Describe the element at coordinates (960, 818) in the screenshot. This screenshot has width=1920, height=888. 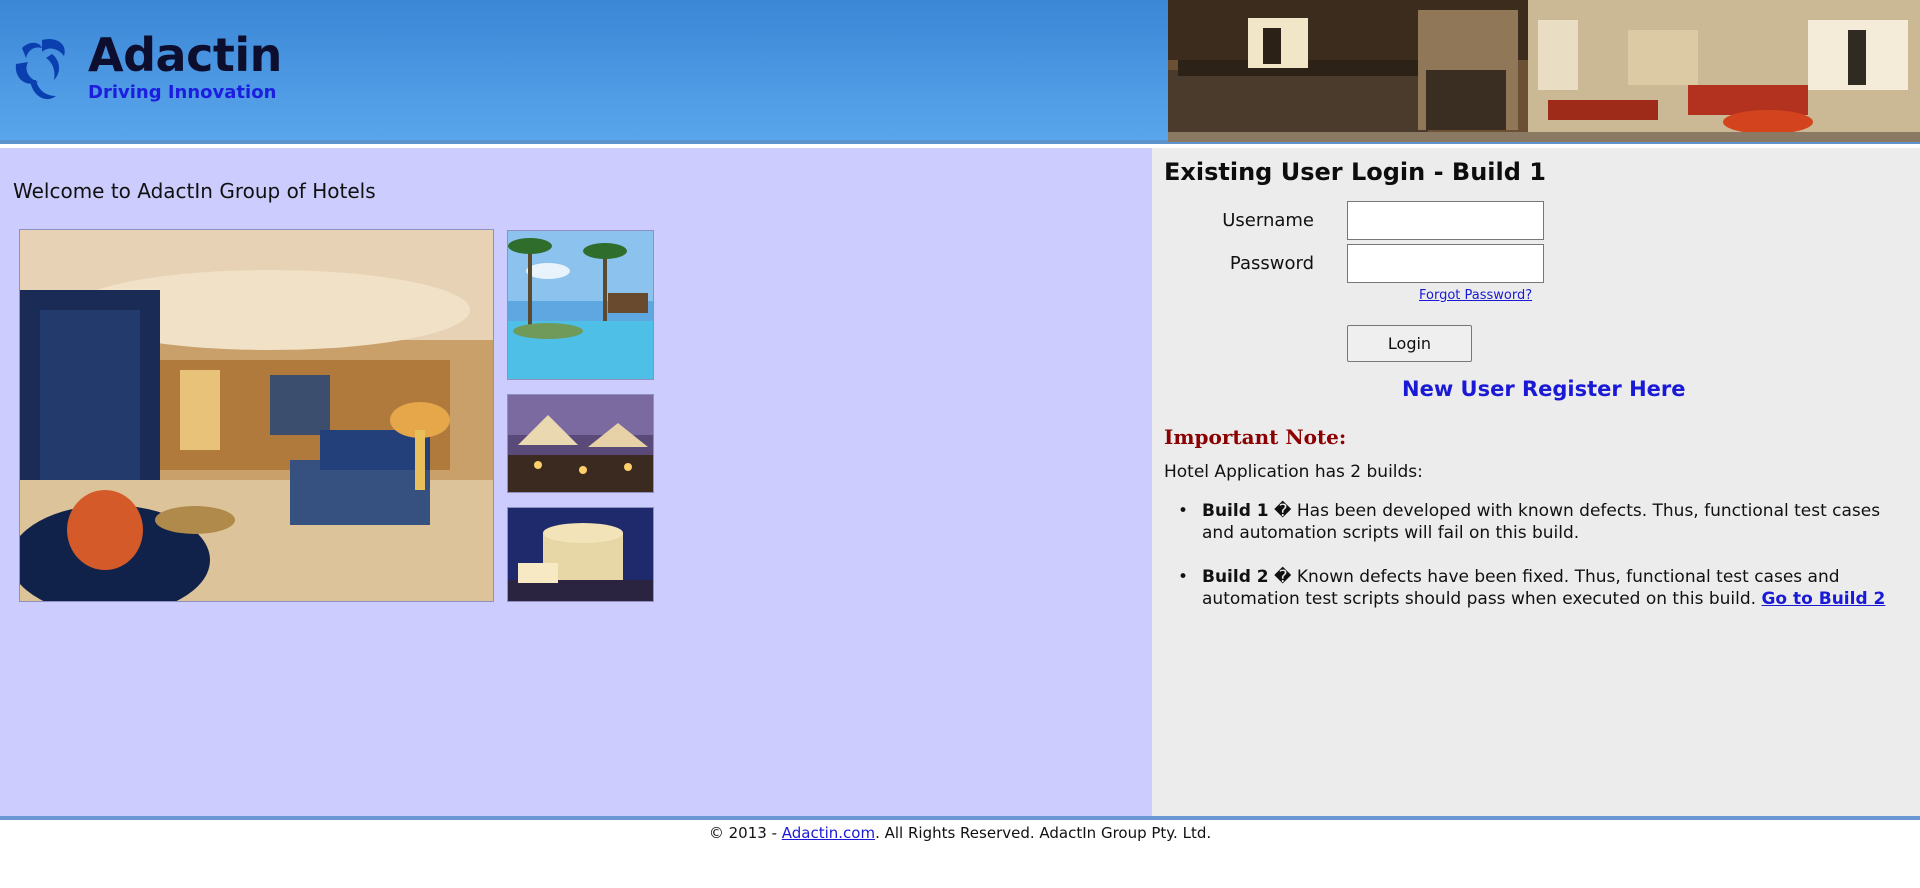
I see `footer-divider` at that location.